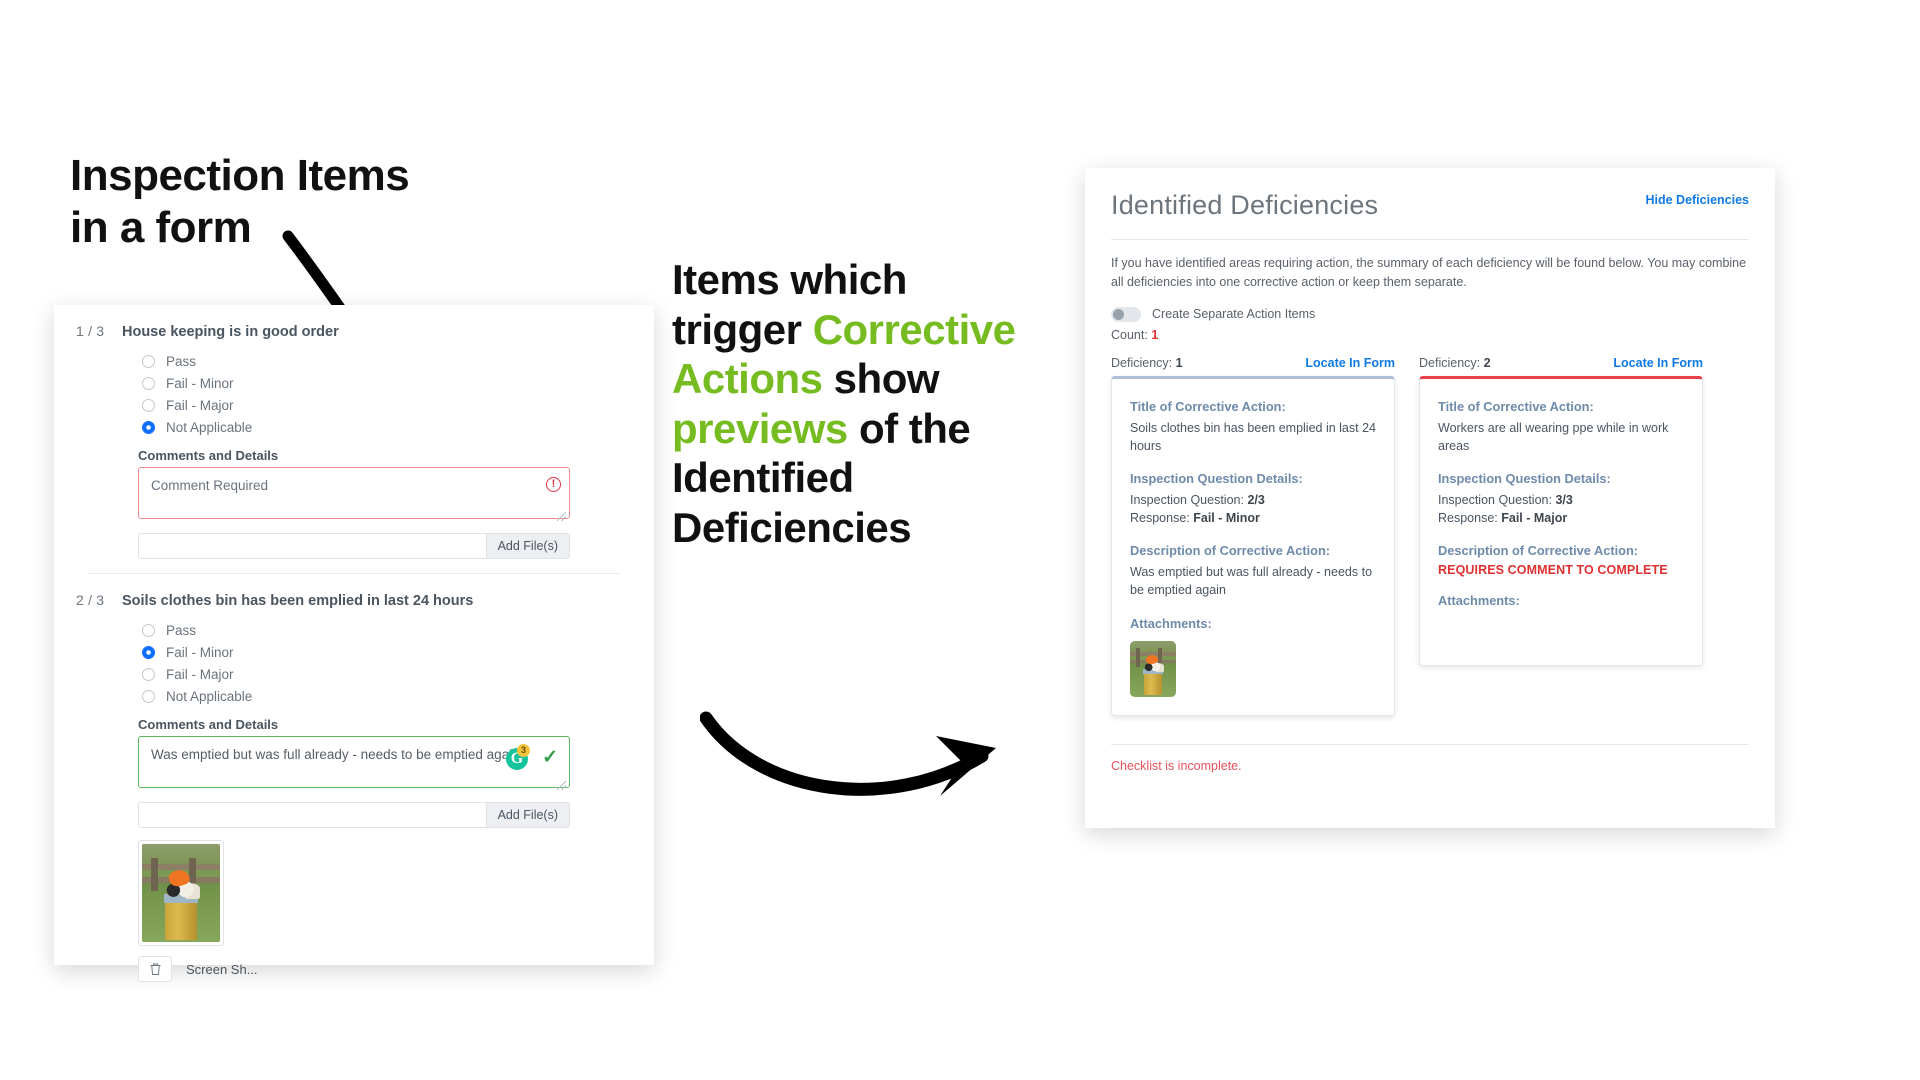 This screenshot has width=1920, height=1080. Describe the element at coordinates (1479, 601) in the screenshot. I see `card-2-attachments-label: Attachments:` at that location.